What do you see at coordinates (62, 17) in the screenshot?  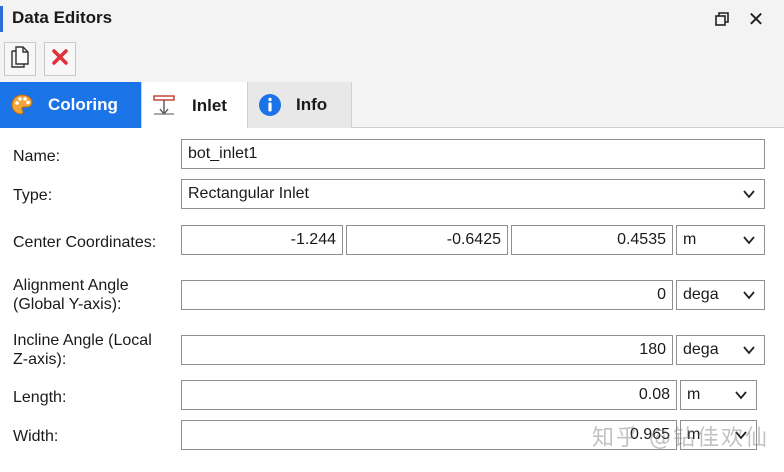 I see `window-title: Data Editors` at bounding box center [62, 17].